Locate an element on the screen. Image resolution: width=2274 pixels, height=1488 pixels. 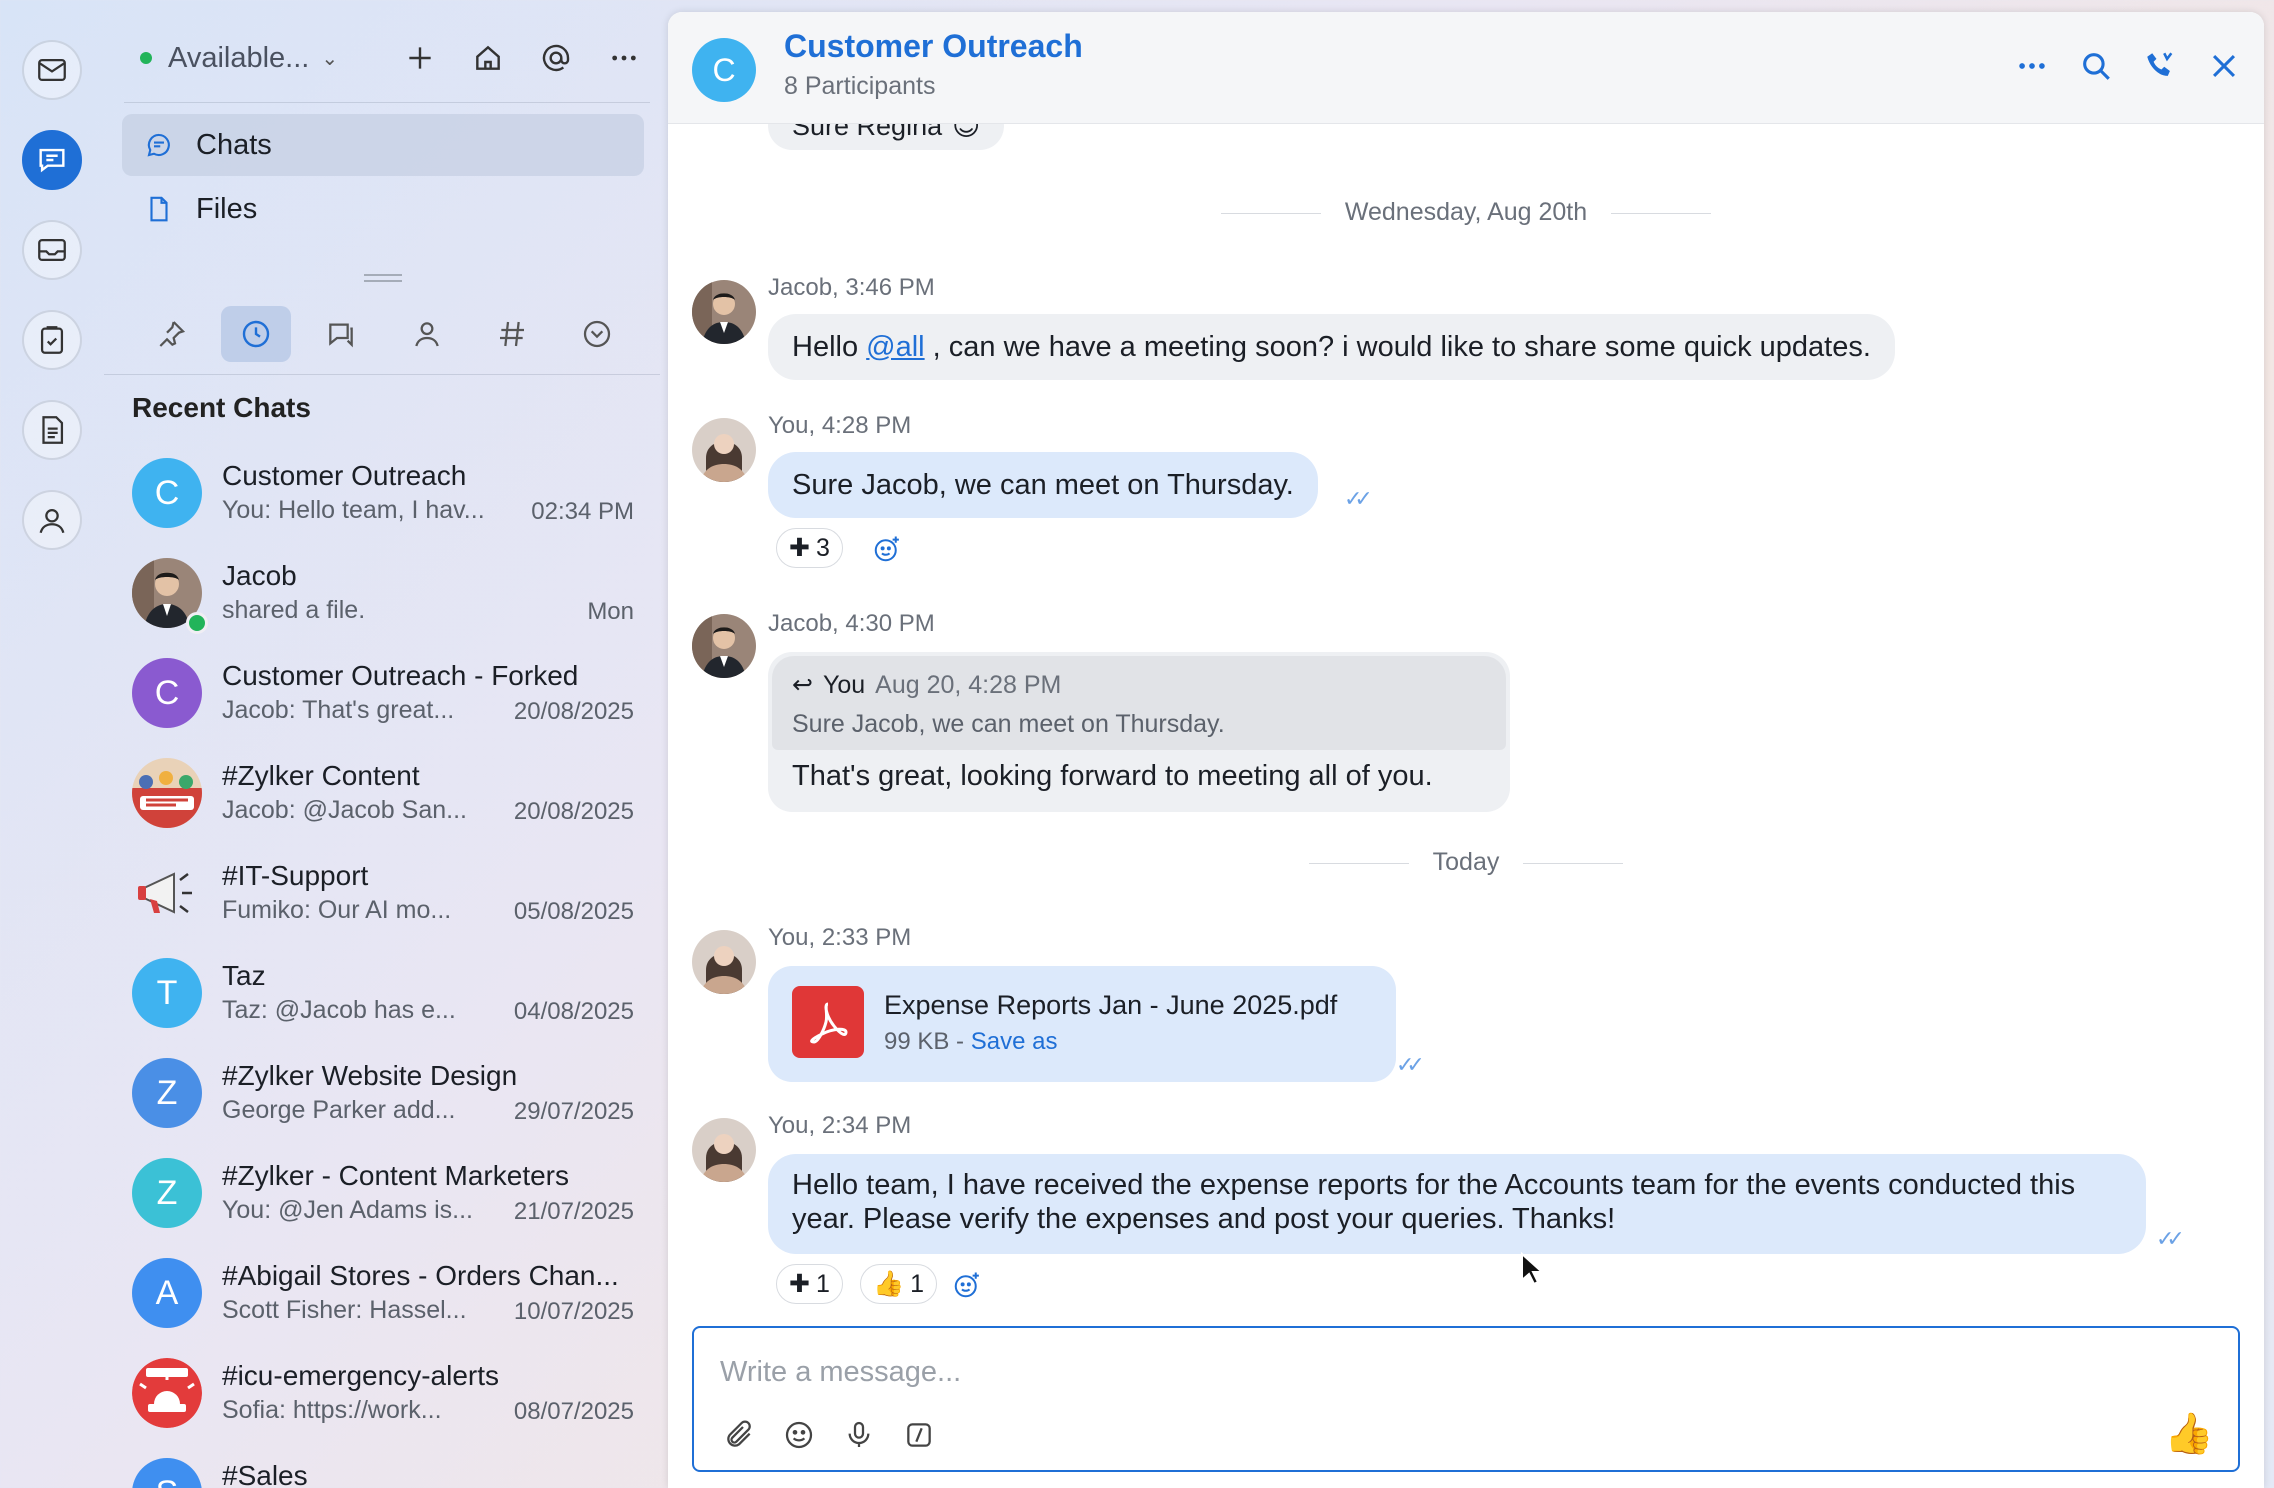
message-text: Sure Jacob, we can meet on Thursday. is located at coordinates (1043, 484).